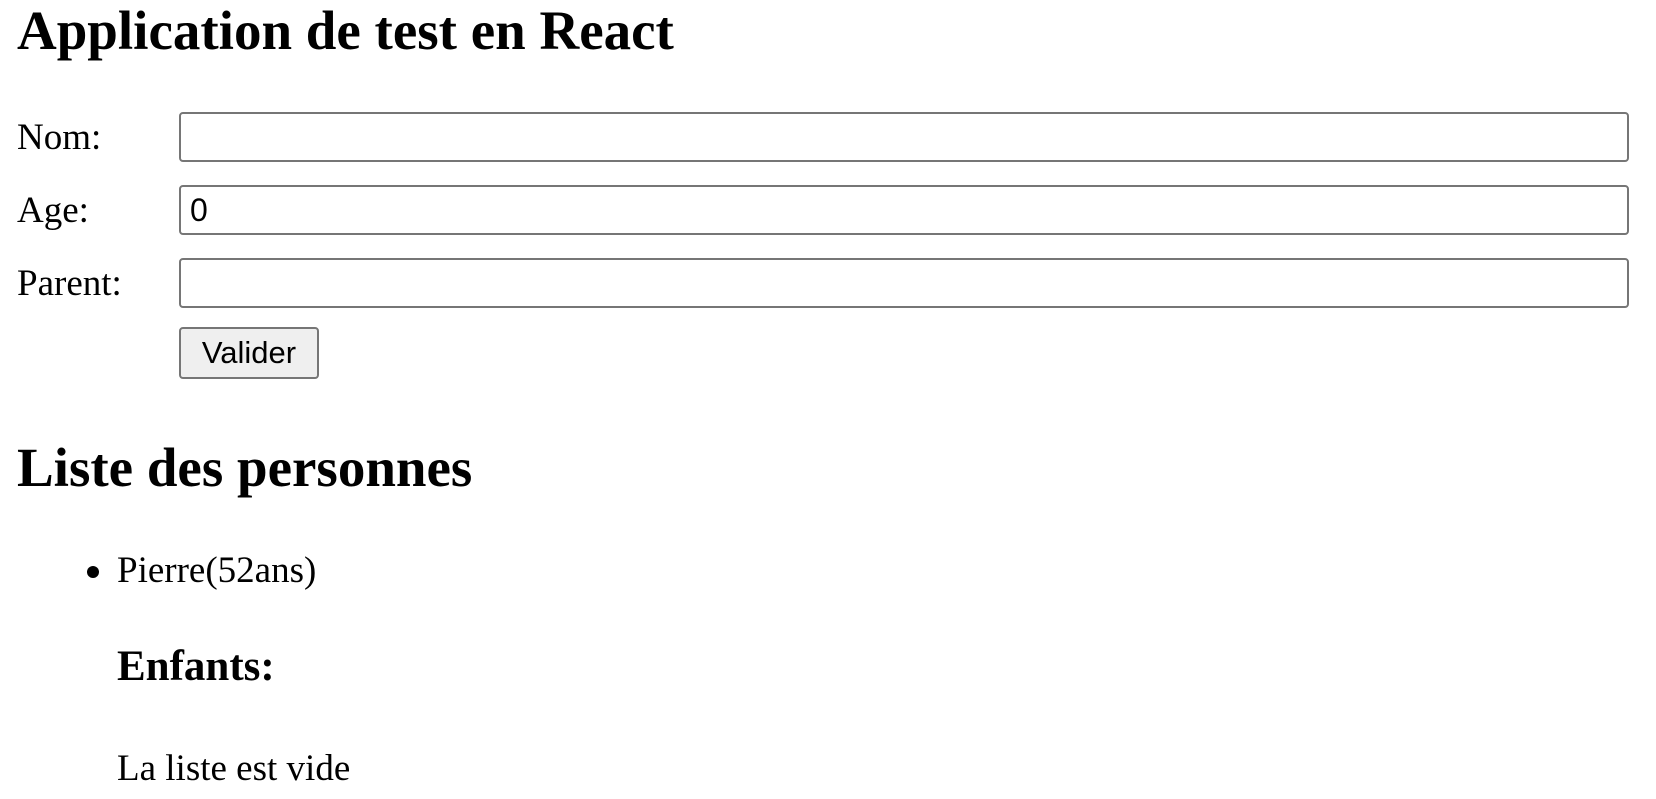  I want to click on children-title: Enfants:, so click(196, 666).